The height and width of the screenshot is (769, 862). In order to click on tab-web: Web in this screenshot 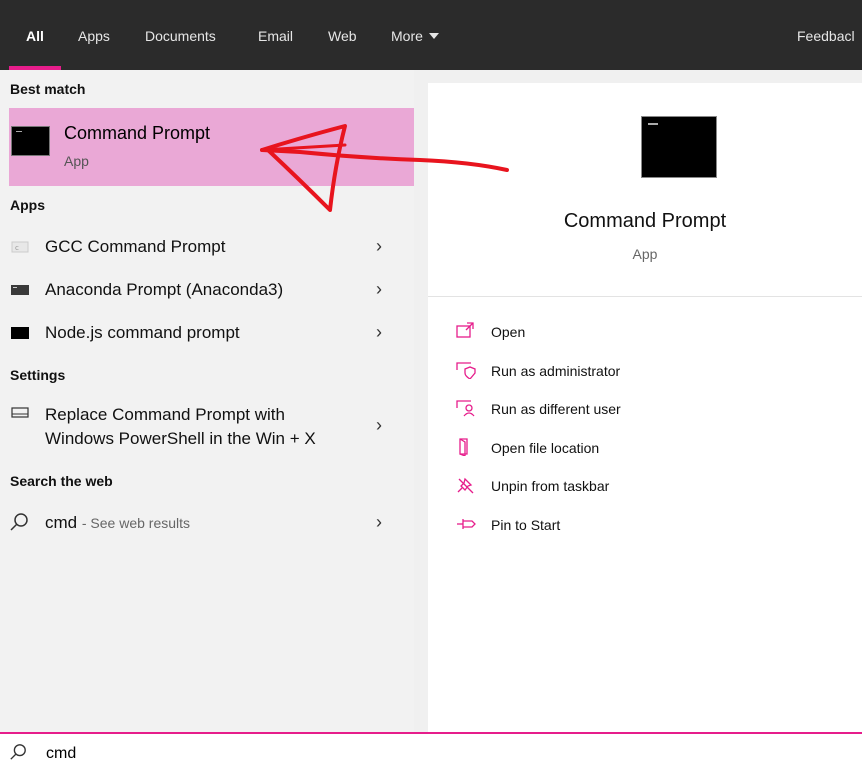, I will do `click(342, 36)`.